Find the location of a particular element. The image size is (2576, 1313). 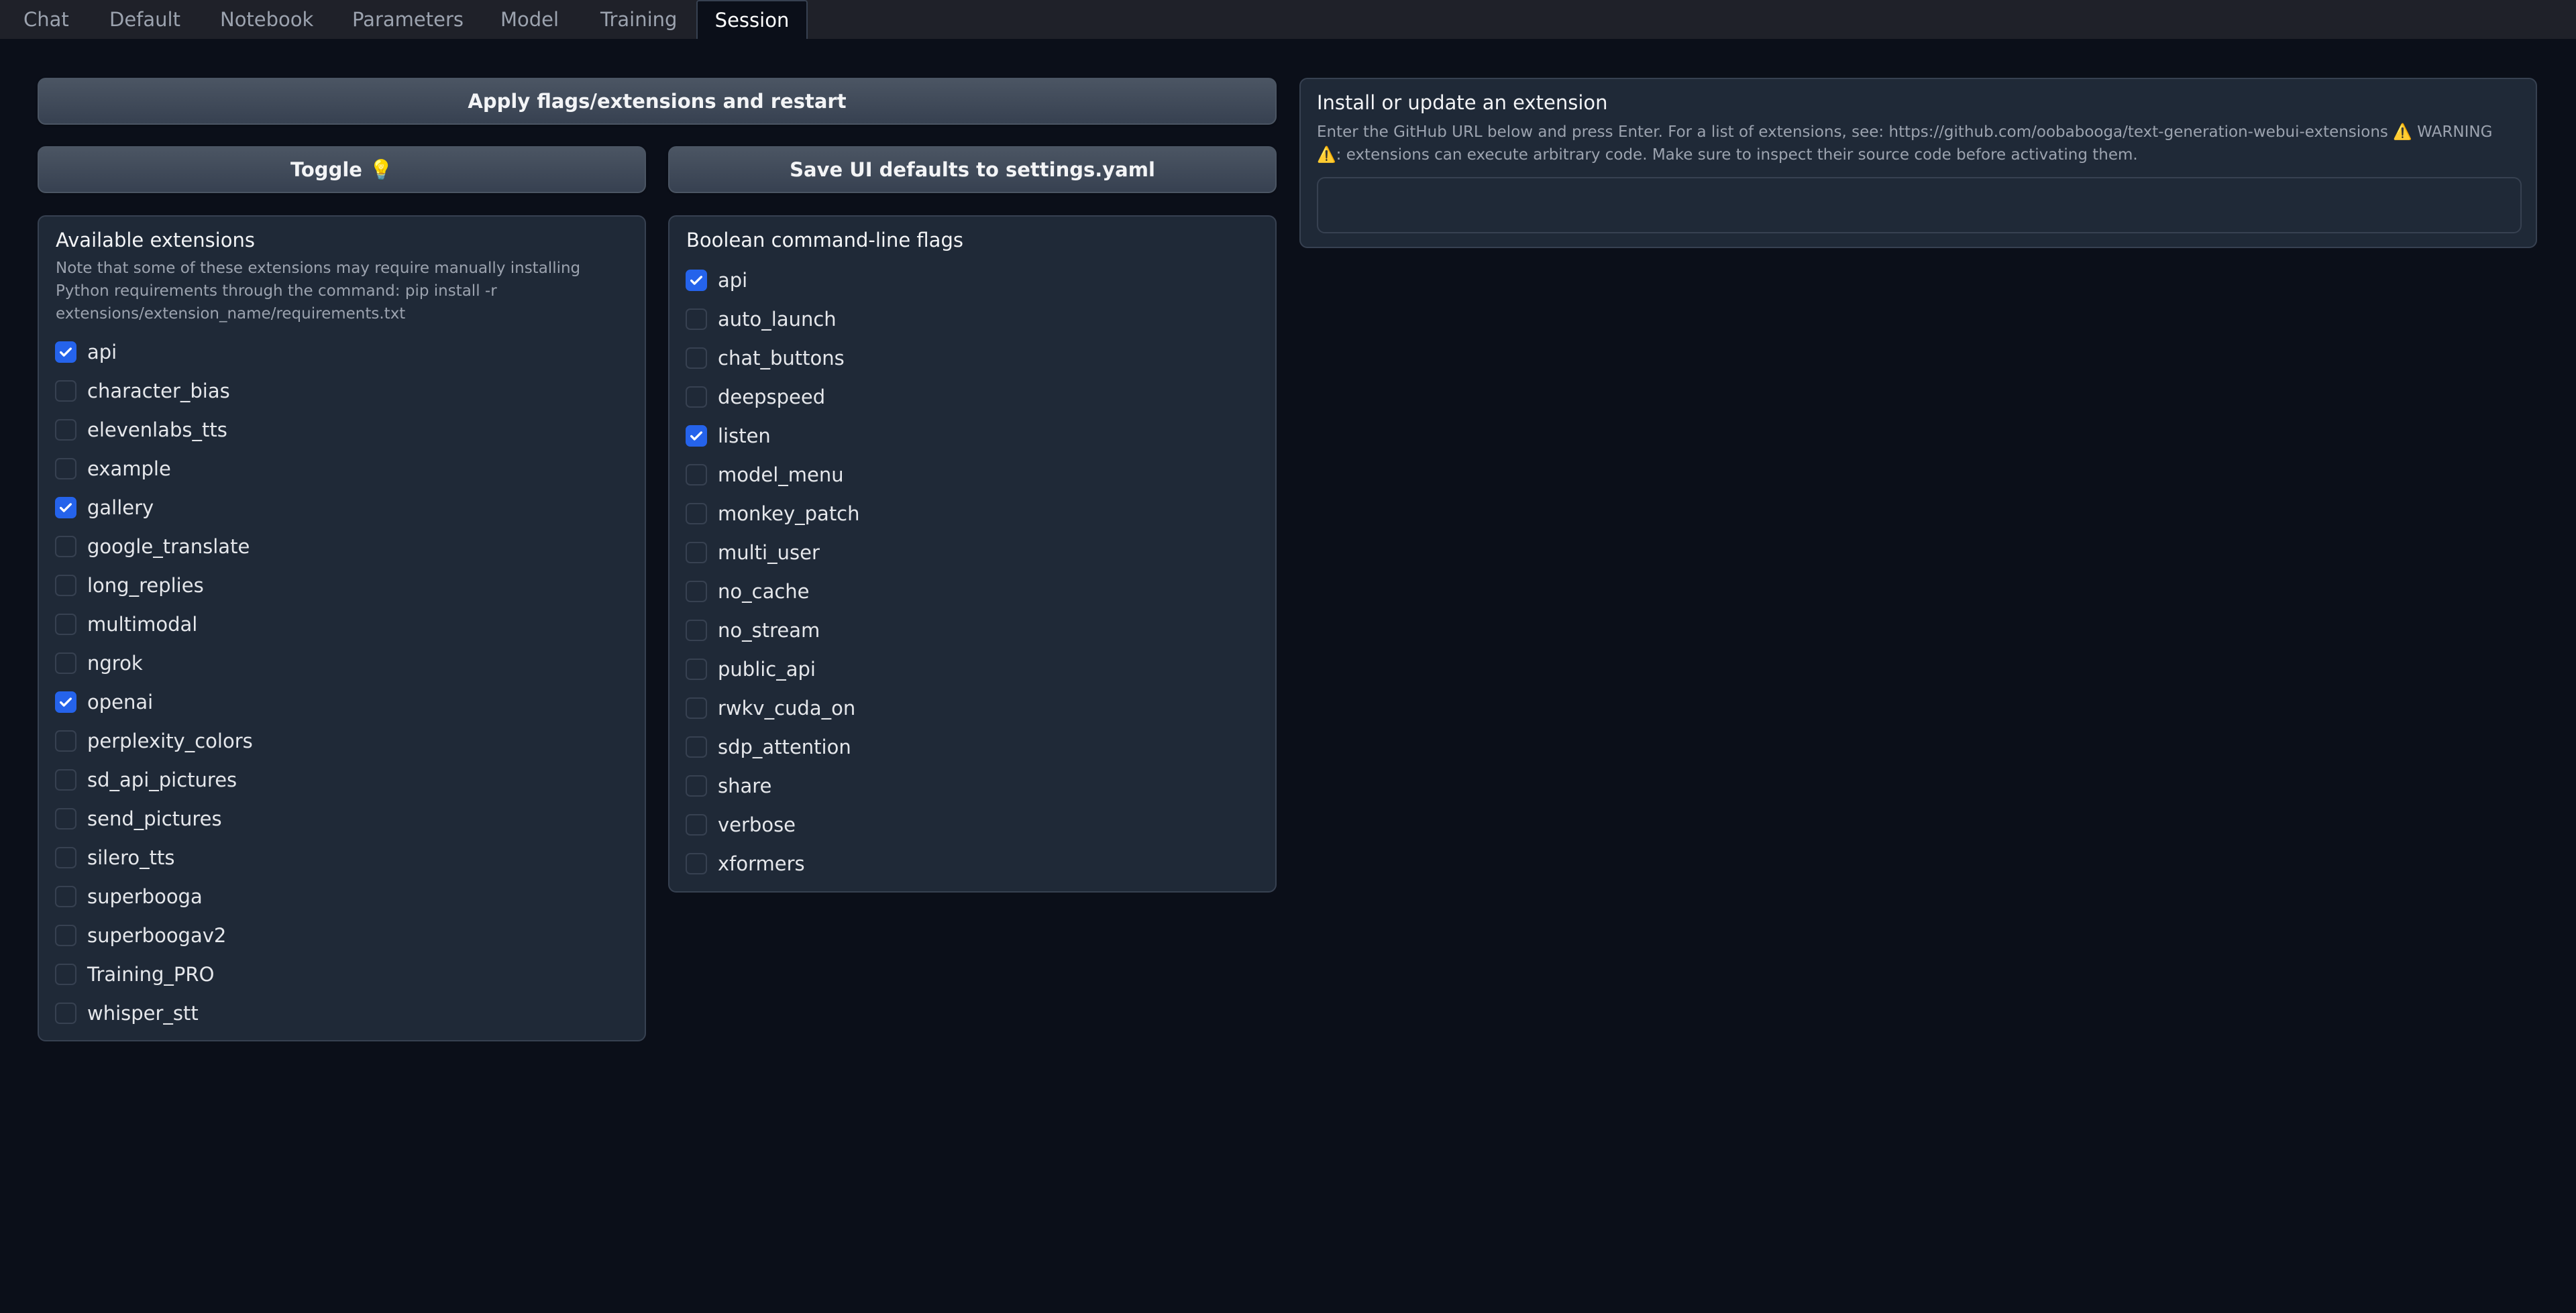

extension-training-pro: Training_PRO is located at coordinates (342, 974).